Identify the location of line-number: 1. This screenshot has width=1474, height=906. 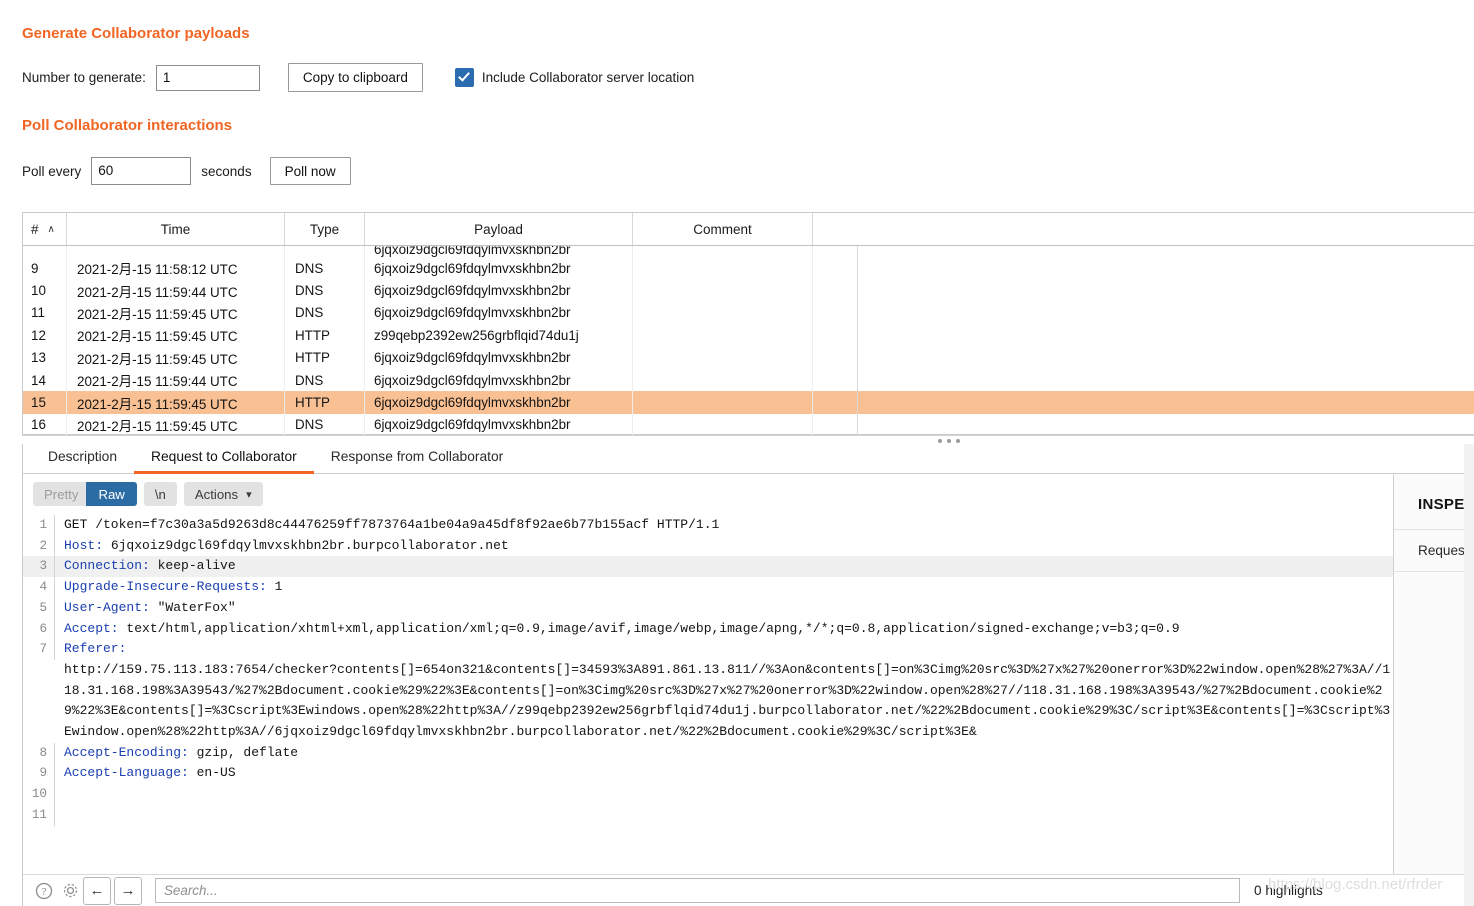
(39, 525).